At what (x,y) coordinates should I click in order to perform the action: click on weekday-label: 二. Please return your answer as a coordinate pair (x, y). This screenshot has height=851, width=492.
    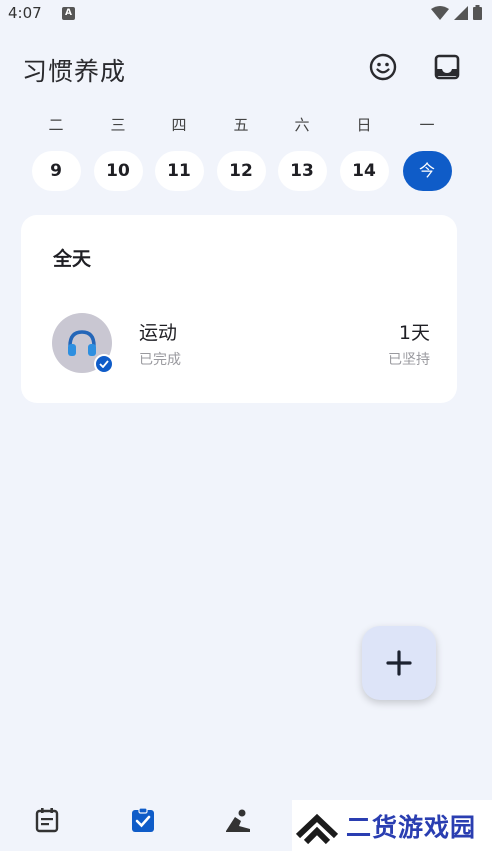
    Looking at the image, I should click on (56, 125).